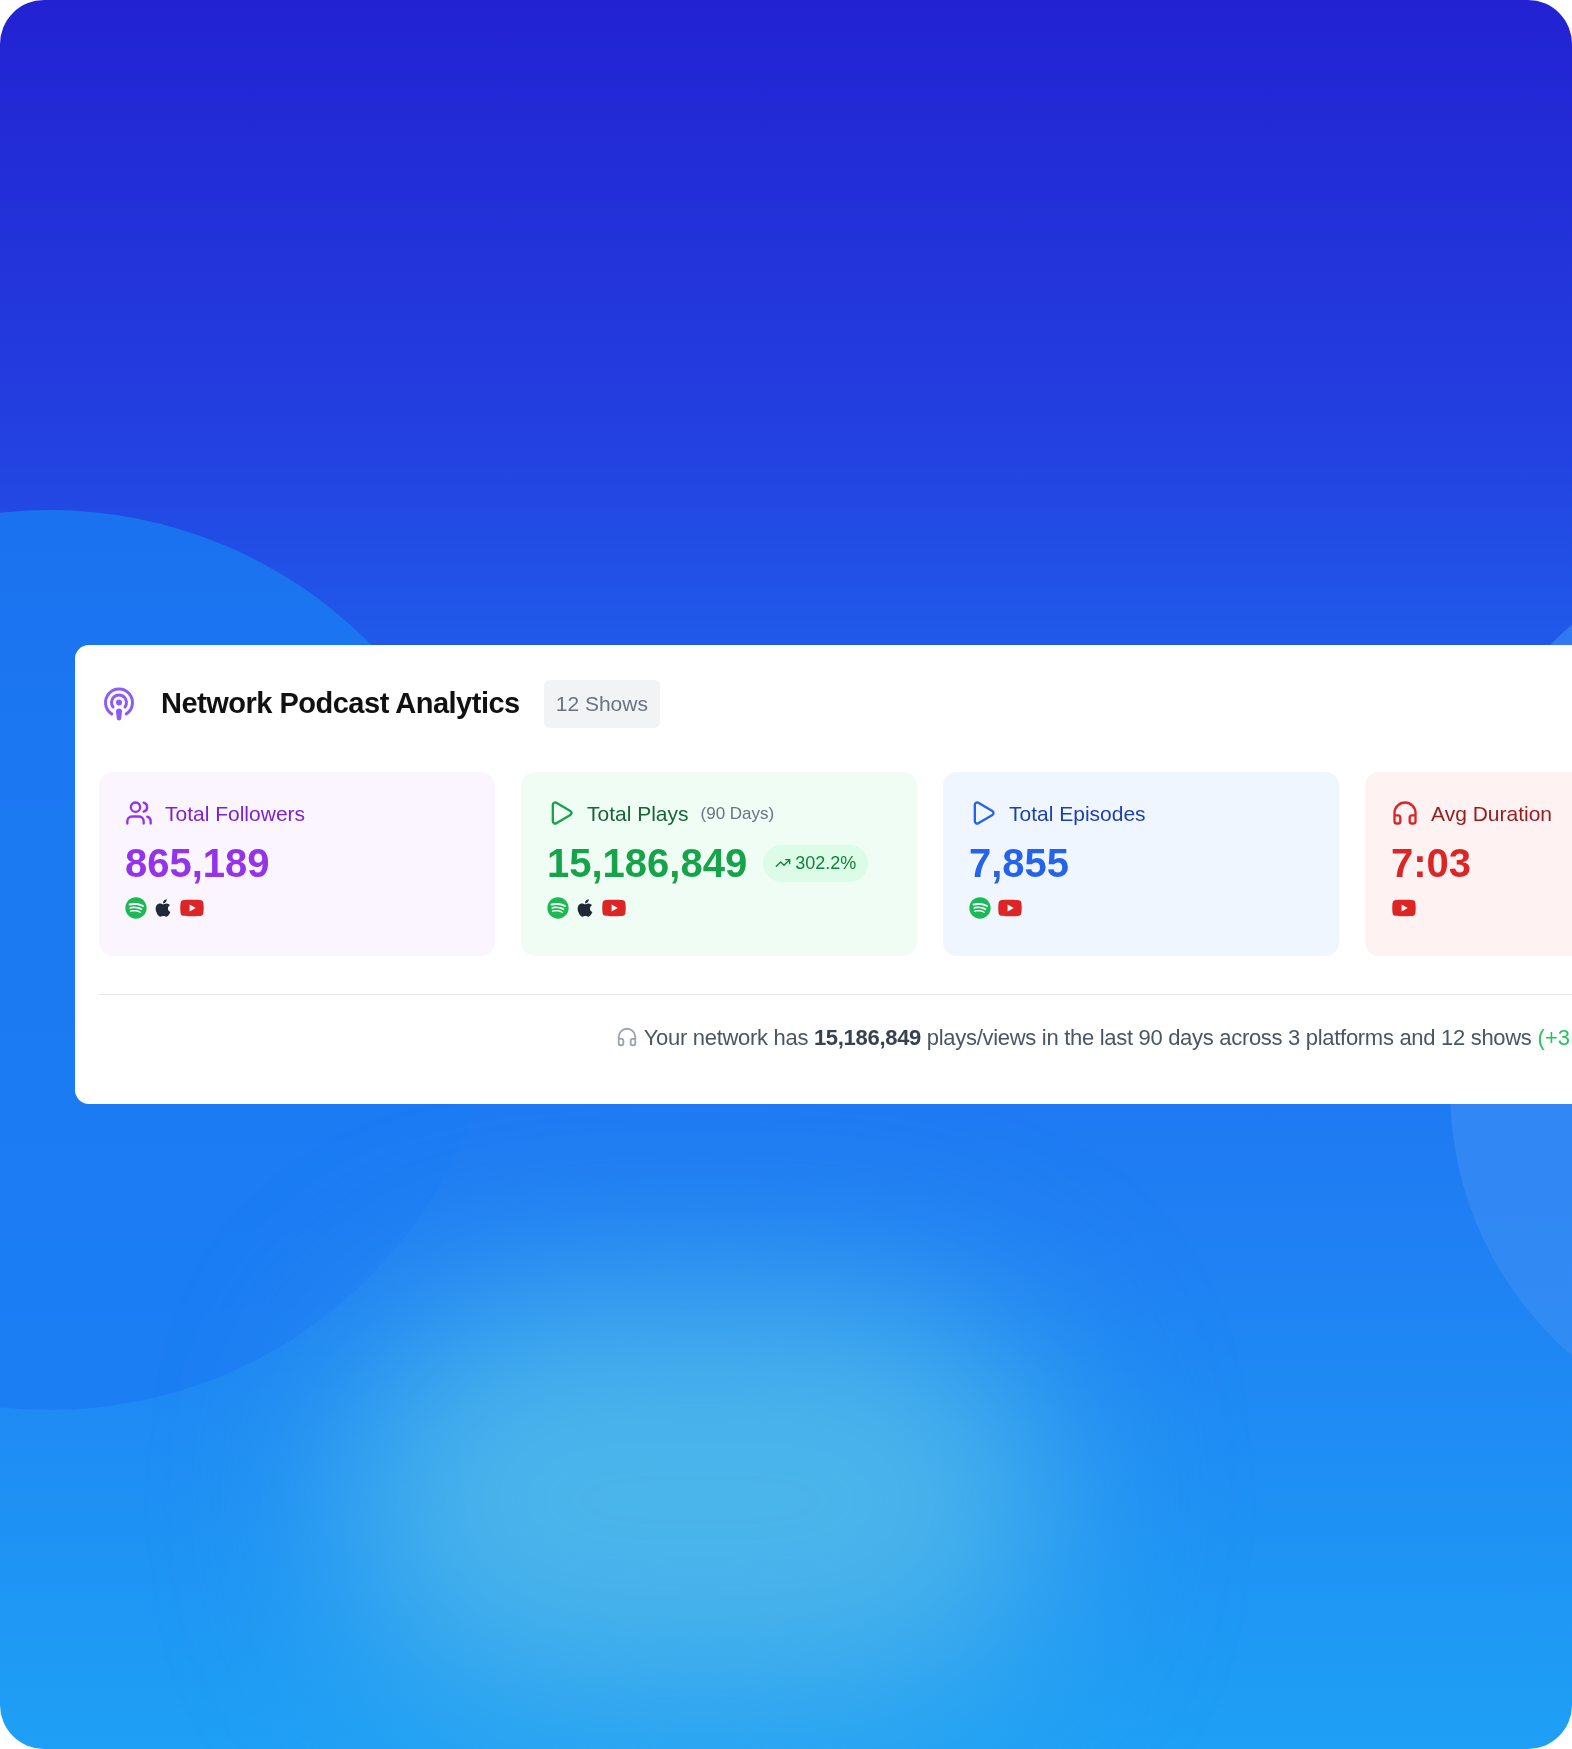 This screenshot has width=1572, height=1749. What do you see at coordinates (340, 703) in the screenshot?
I see `card-title: Network Podcast Analytics` at bounding box center [340, 703].